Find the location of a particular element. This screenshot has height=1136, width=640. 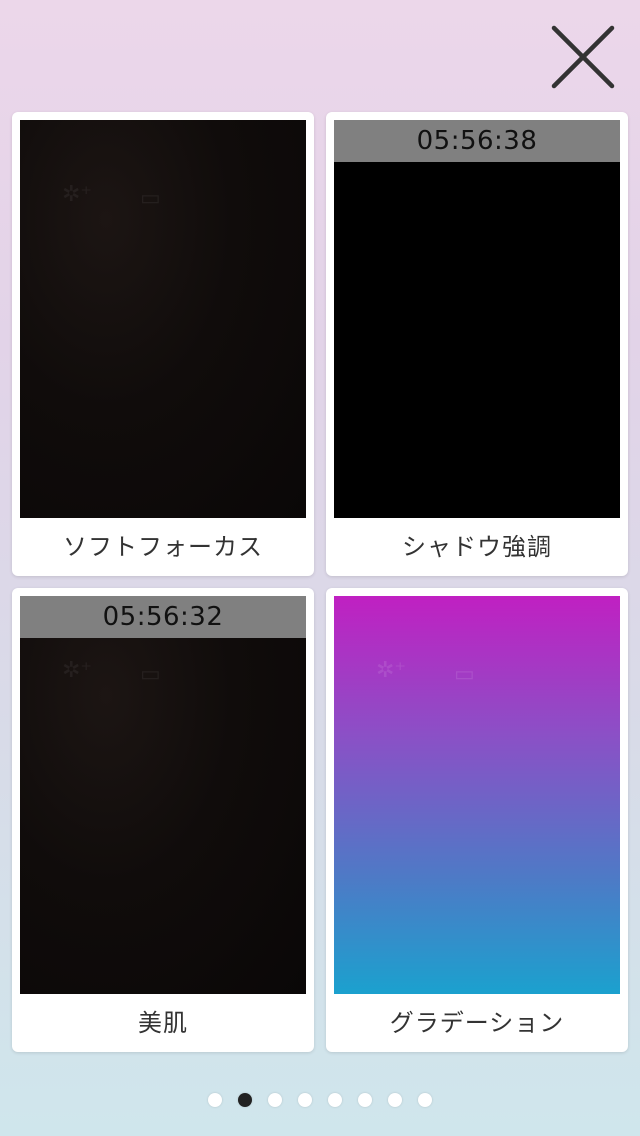

close-button is located at coordinates (583, 57).